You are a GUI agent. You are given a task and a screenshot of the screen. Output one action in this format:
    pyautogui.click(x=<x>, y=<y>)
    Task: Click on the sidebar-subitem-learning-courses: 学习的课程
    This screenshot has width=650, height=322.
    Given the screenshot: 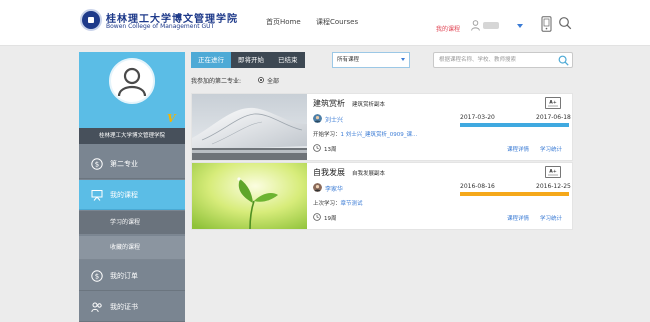 What is the action you would take?
    pyautogui.click(x=132, y=223)
    